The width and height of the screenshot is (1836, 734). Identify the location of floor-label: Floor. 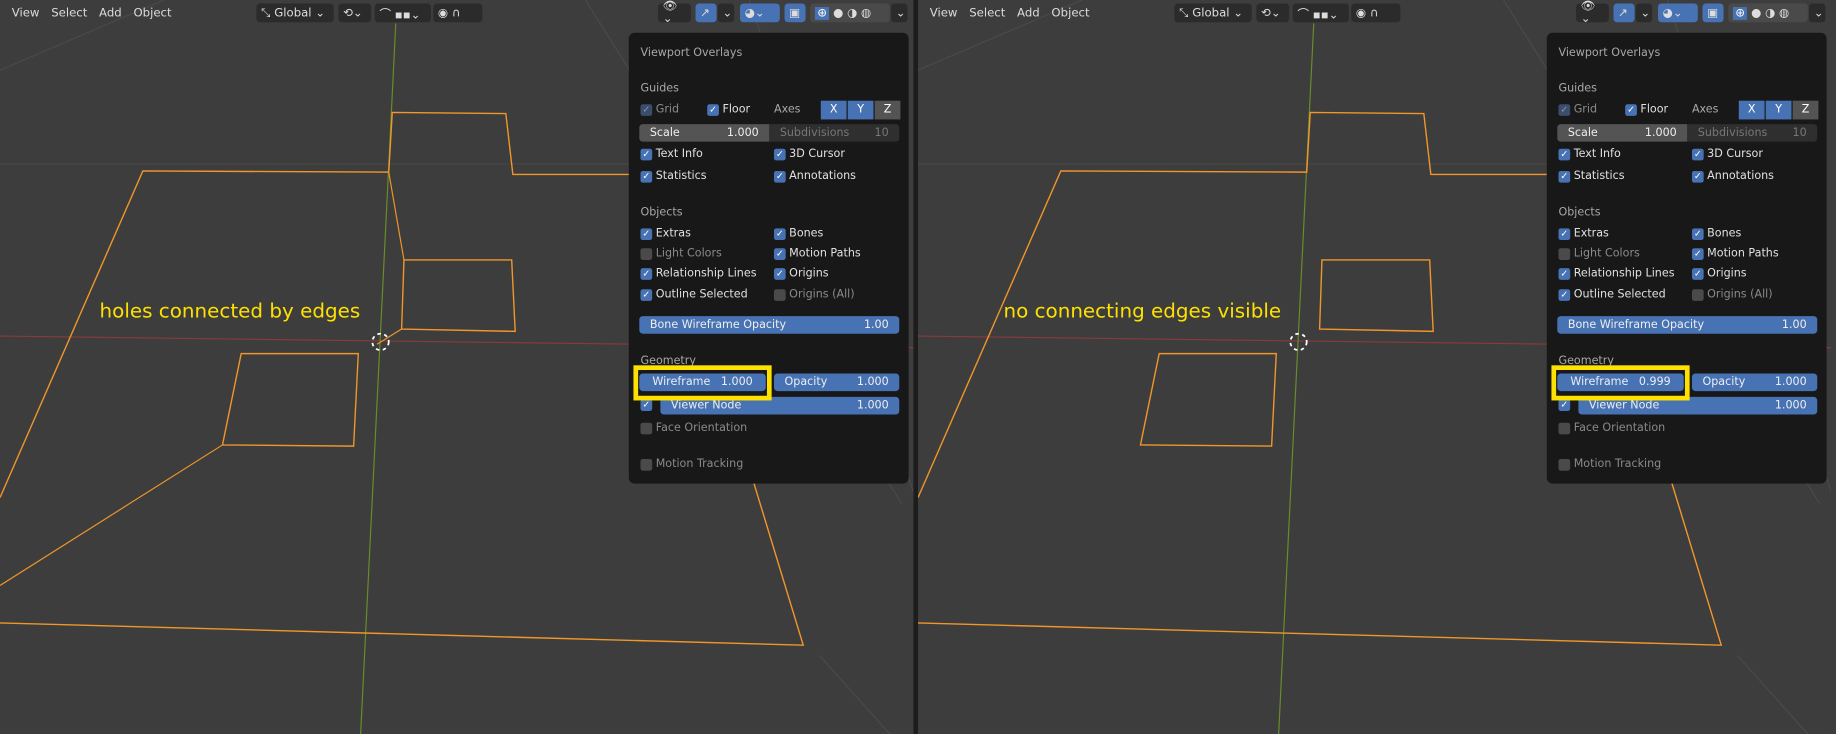
(736, 109).